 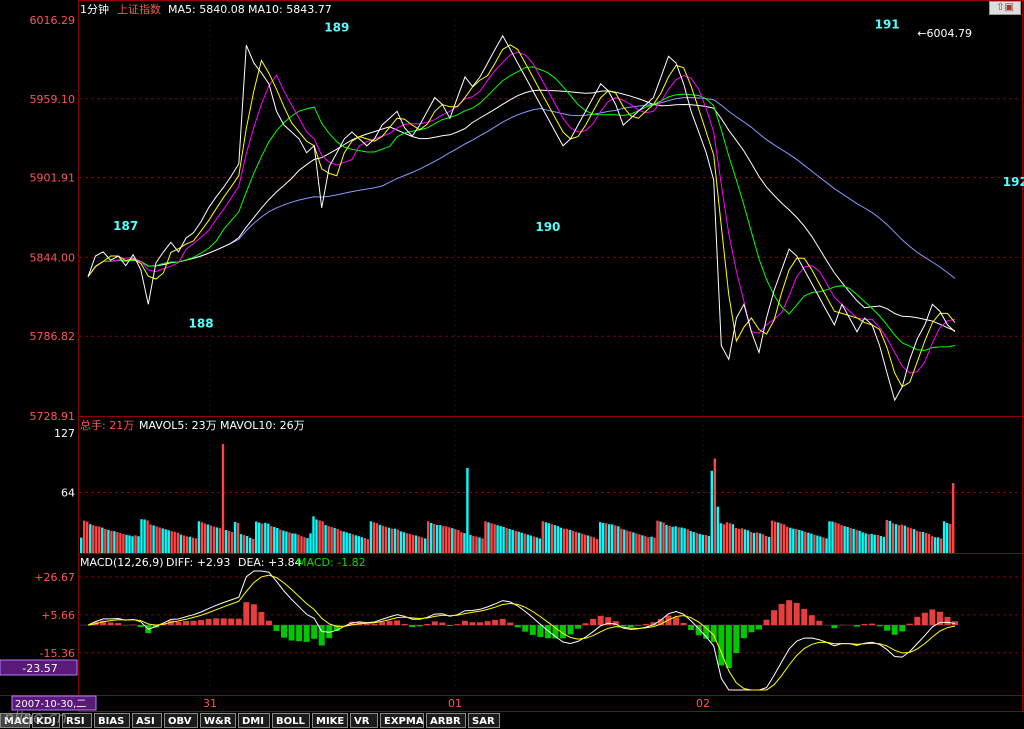 What do you see at coordinates (484, 720) in the screenshot?
I see `tab-sar: SAR` at bounding box center [484, 720].